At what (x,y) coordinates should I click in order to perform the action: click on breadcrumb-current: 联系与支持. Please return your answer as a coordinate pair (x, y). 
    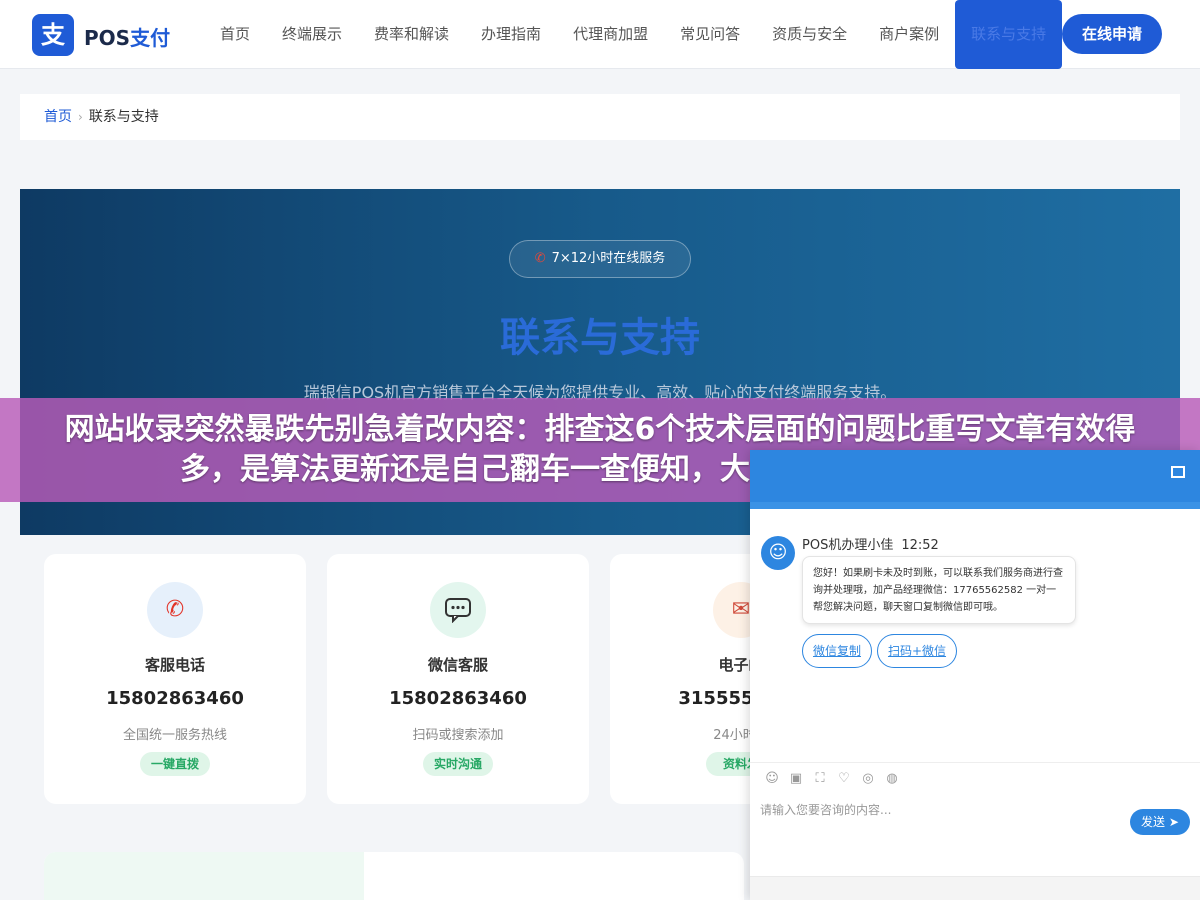
    Looking at the image, I should click on (123, 117).